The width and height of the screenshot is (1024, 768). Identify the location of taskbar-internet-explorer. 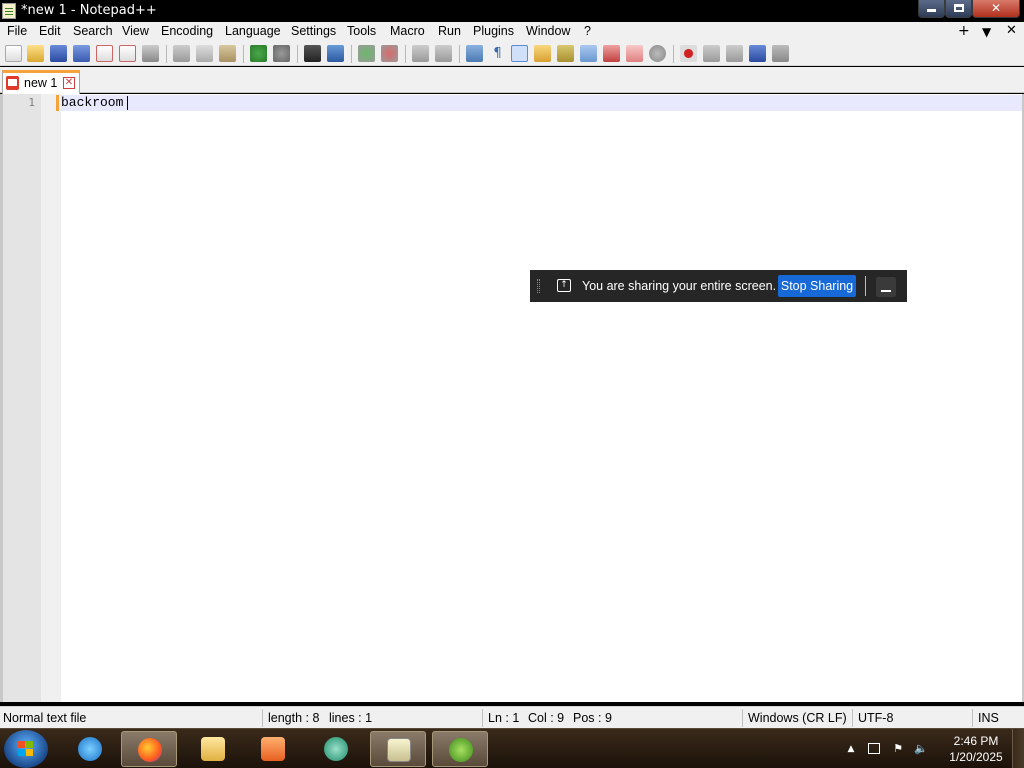
(90, 749).